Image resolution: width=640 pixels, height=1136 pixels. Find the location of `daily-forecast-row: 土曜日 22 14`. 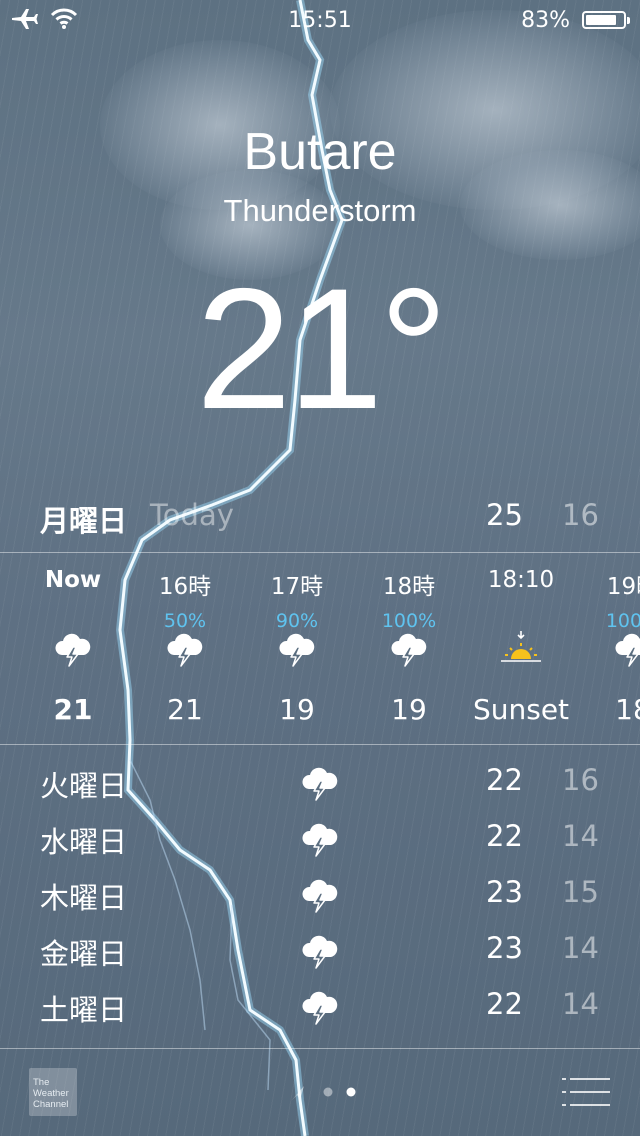

daily-forecast-row: 土曜日 22 14 is located at coordinates (320, 1005).